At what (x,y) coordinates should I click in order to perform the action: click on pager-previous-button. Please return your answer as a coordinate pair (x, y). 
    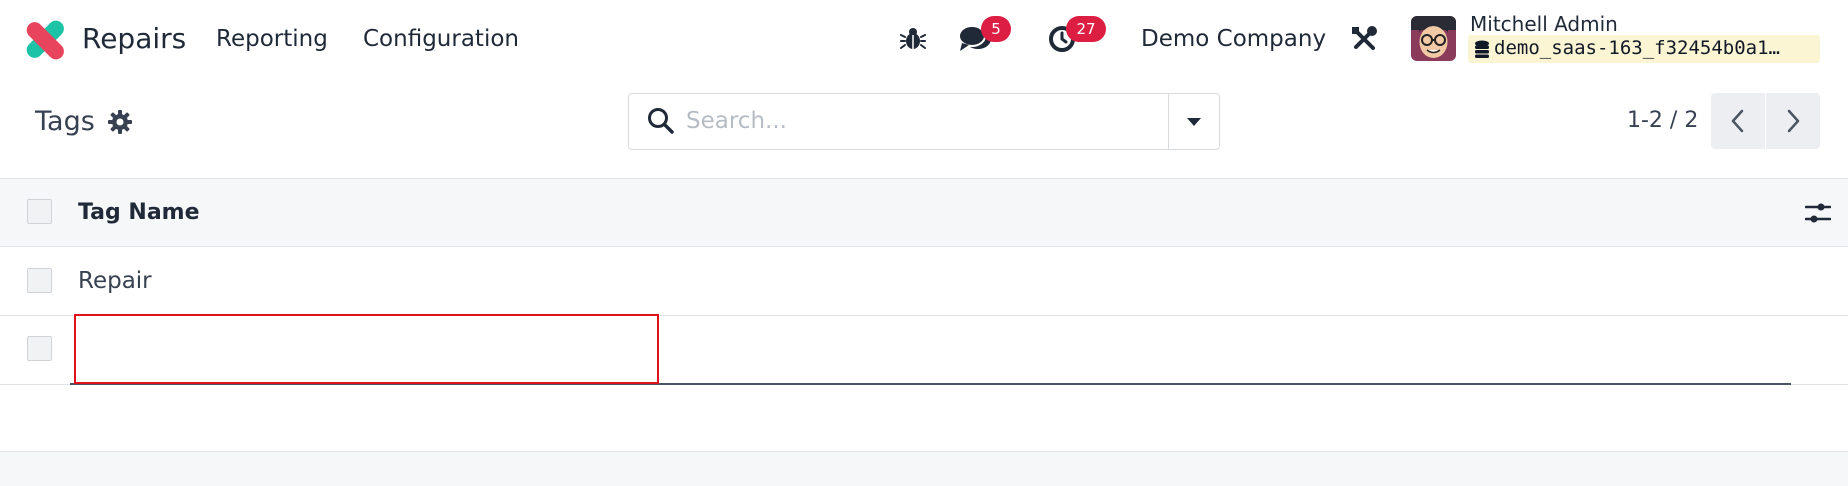
    Looking at the image, I should click on (1738, 121).